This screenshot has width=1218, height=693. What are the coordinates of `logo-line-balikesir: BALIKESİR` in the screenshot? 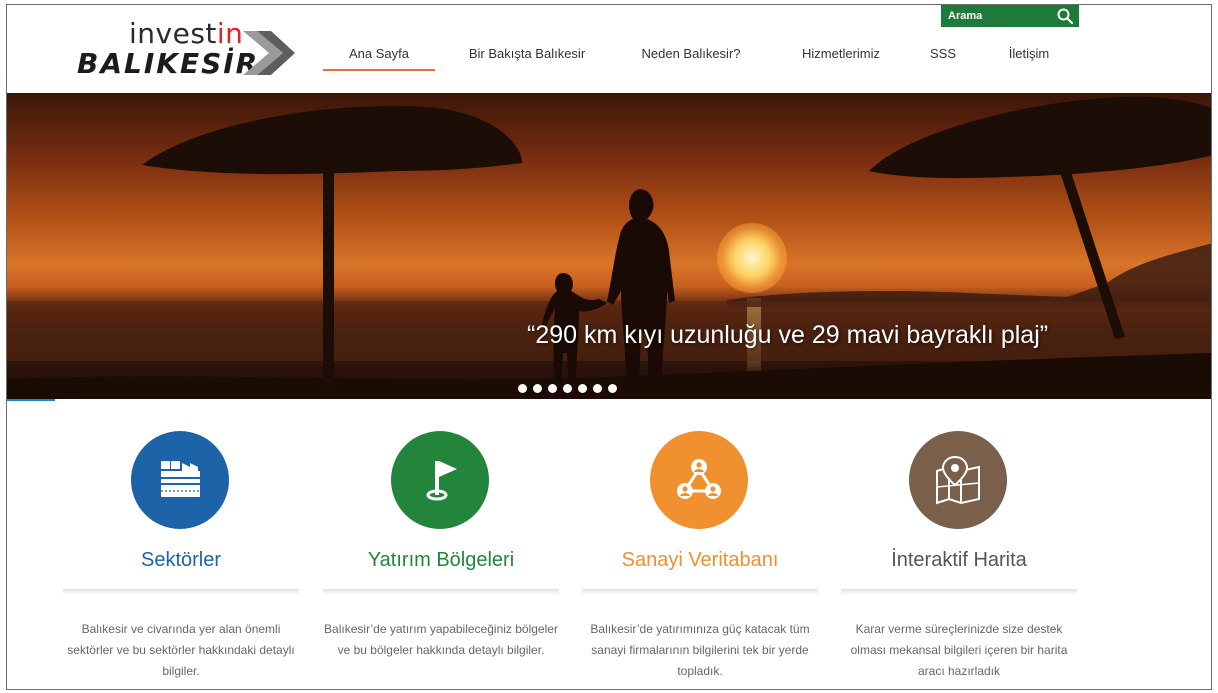 It's located at (168, 63).